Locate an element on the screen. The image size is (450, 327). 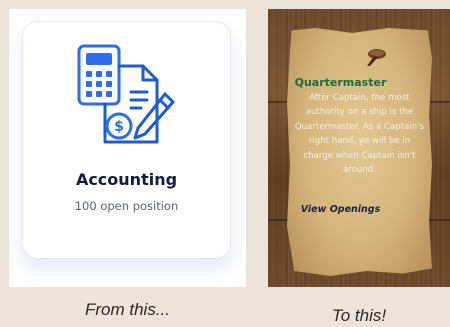
caption-after: To this! is located at coordinates (359, 315).